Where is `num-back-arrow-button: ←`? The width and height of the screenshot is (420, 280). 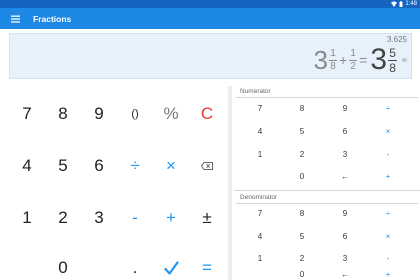 num-back-arrow-button: ← is located at coordinates (345, 176).